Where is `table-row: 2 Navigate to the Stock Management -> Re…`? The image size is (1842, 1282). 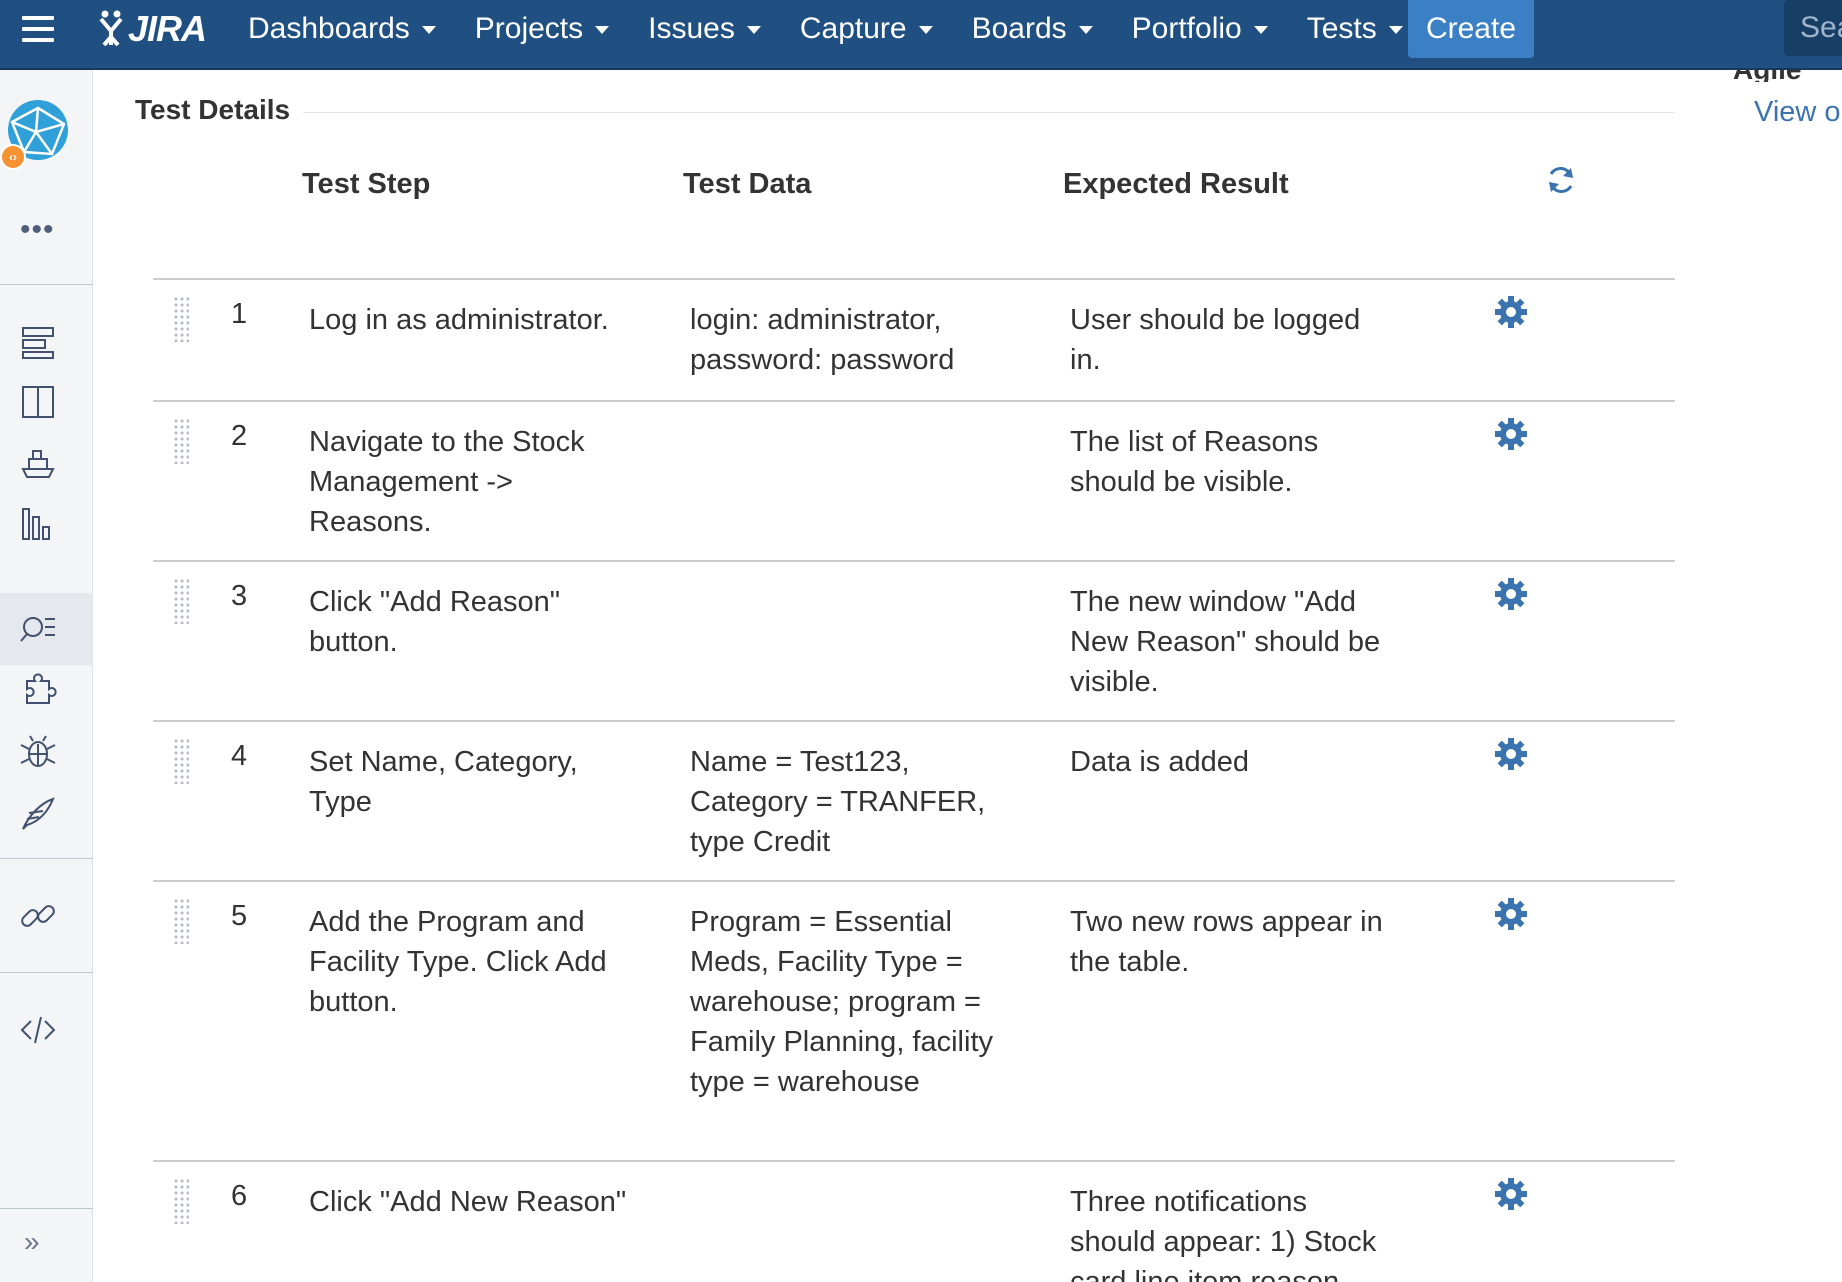
table-row: 2 Navigate to the Stock Management -> Re… is located at coordinates (914, 482).